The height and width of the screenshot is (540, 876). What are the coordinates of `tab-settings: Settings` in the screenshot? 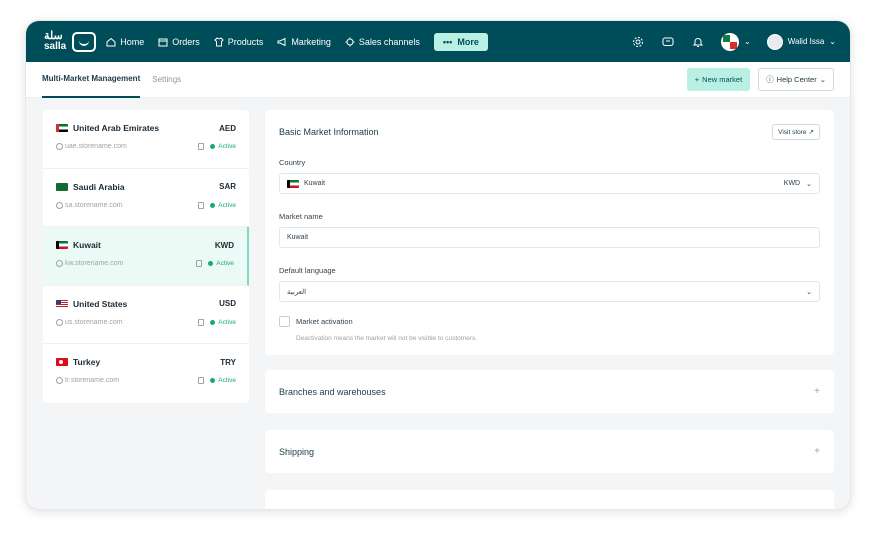 It's located at (166, 80).